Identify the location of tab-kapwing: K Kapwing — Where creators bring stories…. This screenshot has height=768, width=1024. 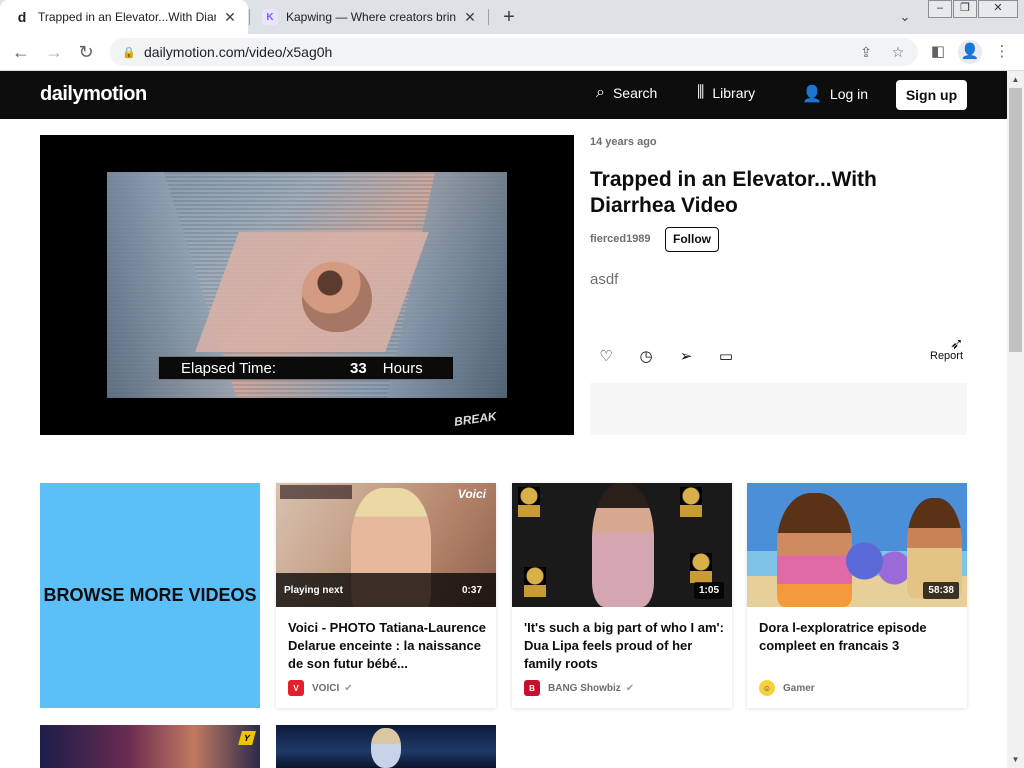
(370, 17).